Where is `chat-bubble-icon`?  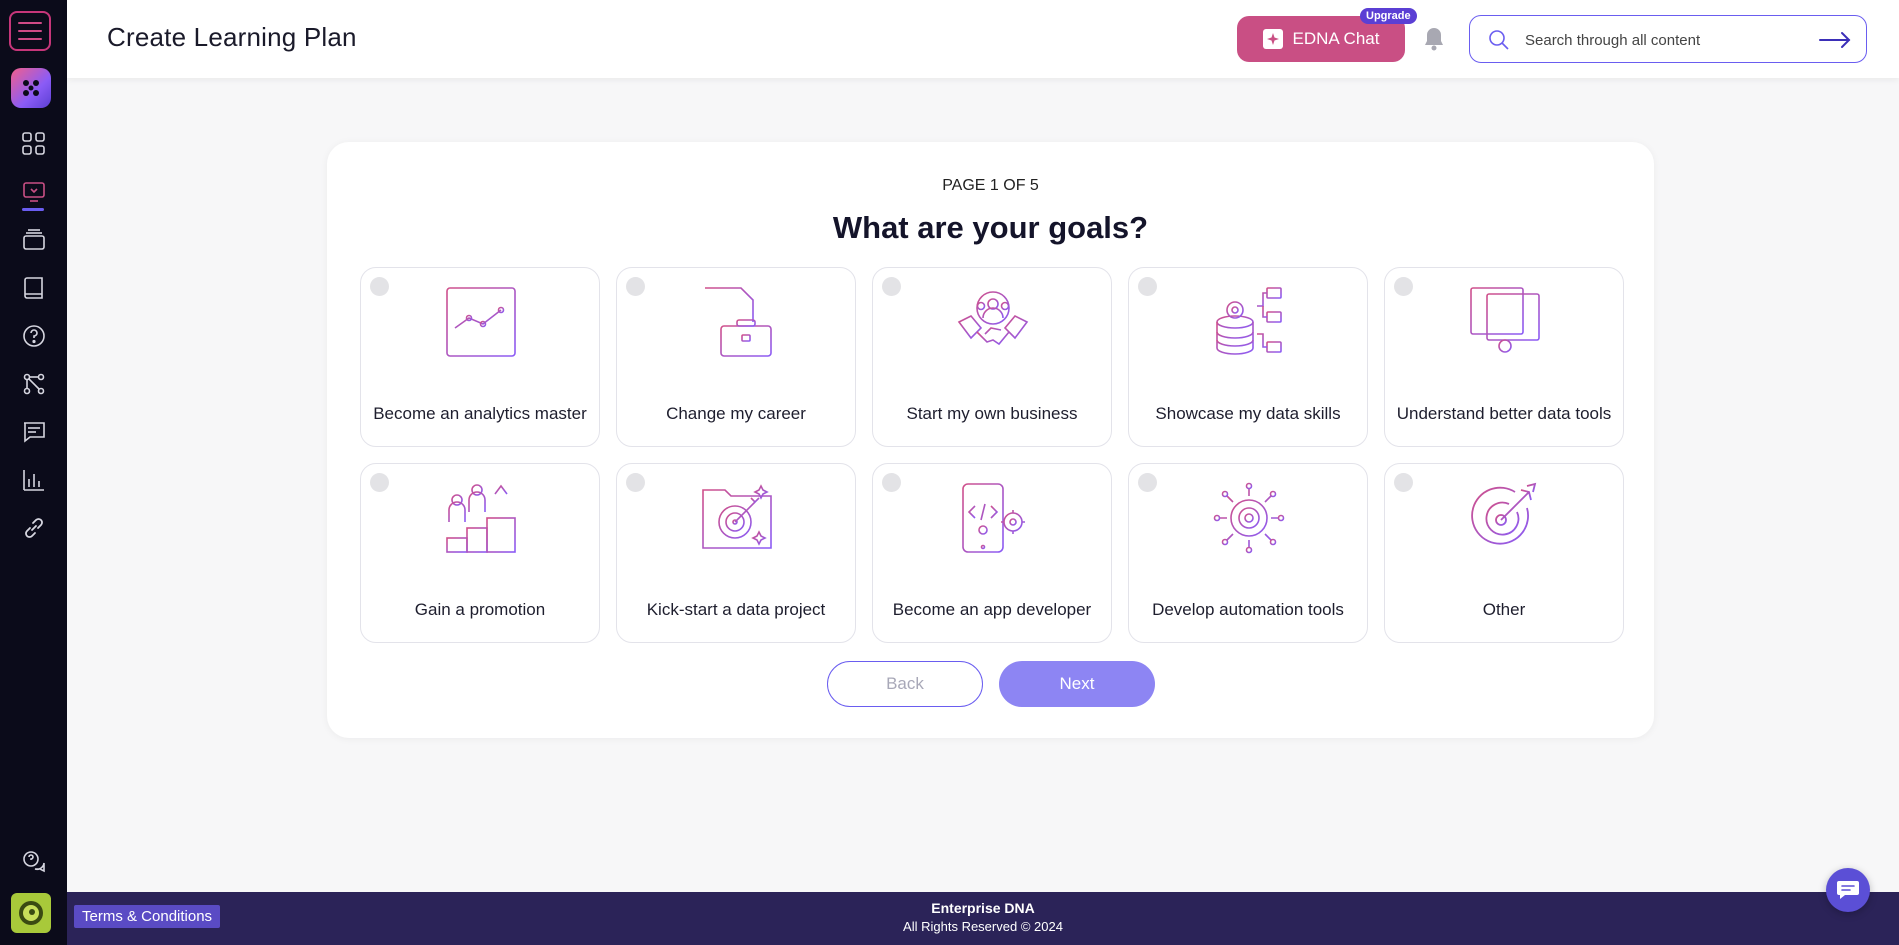
chat-bubble-icon is located at coordinates (1848, 890).